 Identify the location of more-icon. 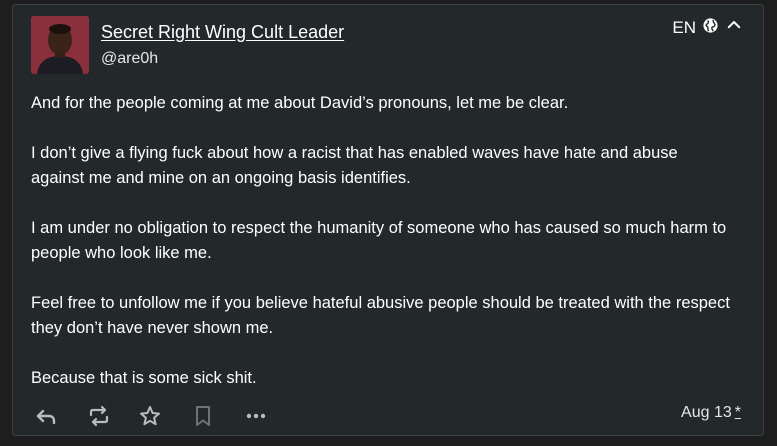
(256, 416).